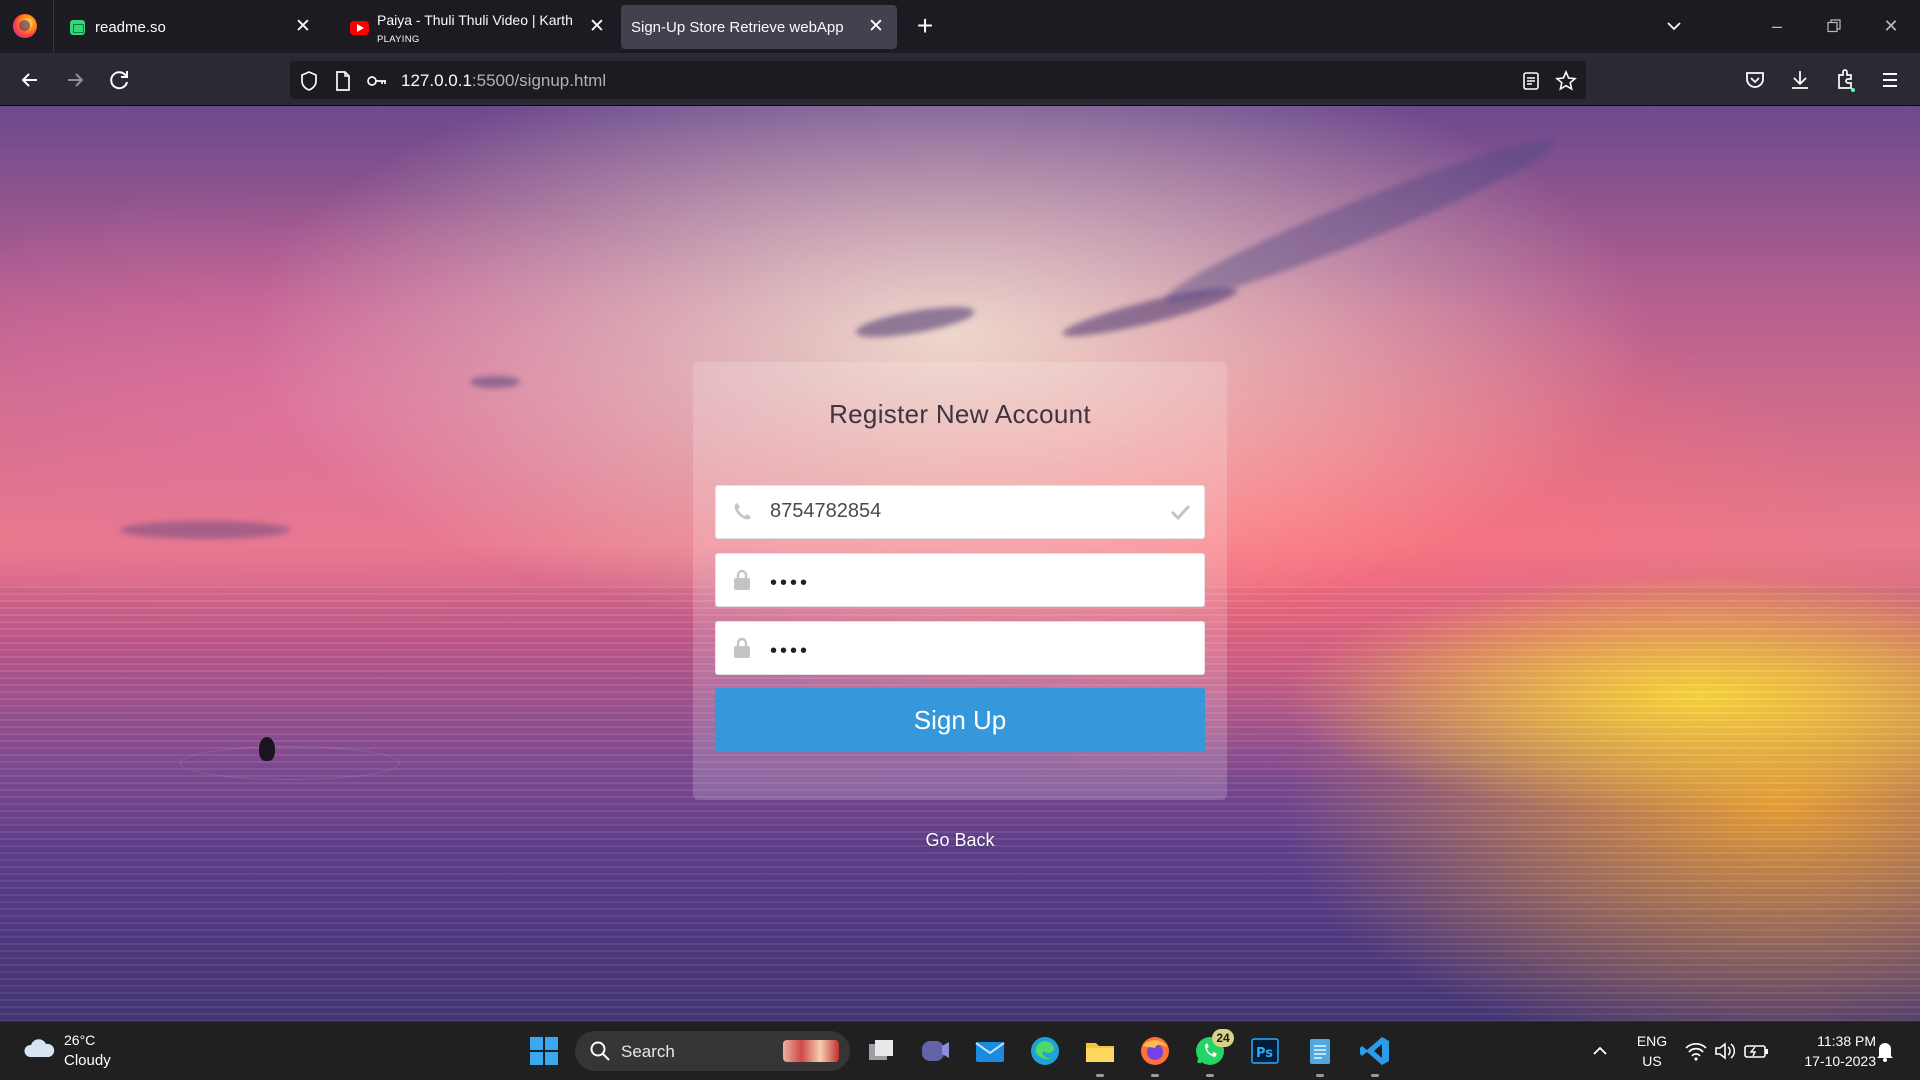 The image size is (1920, 1080). I want to click on page-info-icon, so click(343, 81).